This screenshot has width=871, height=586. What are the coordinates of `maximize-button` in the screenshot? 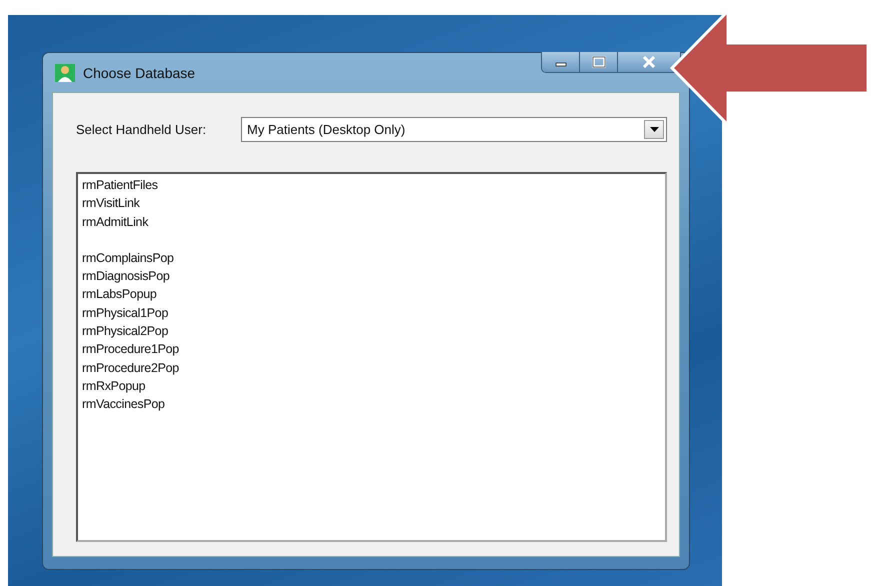 It's located at (599, 62).